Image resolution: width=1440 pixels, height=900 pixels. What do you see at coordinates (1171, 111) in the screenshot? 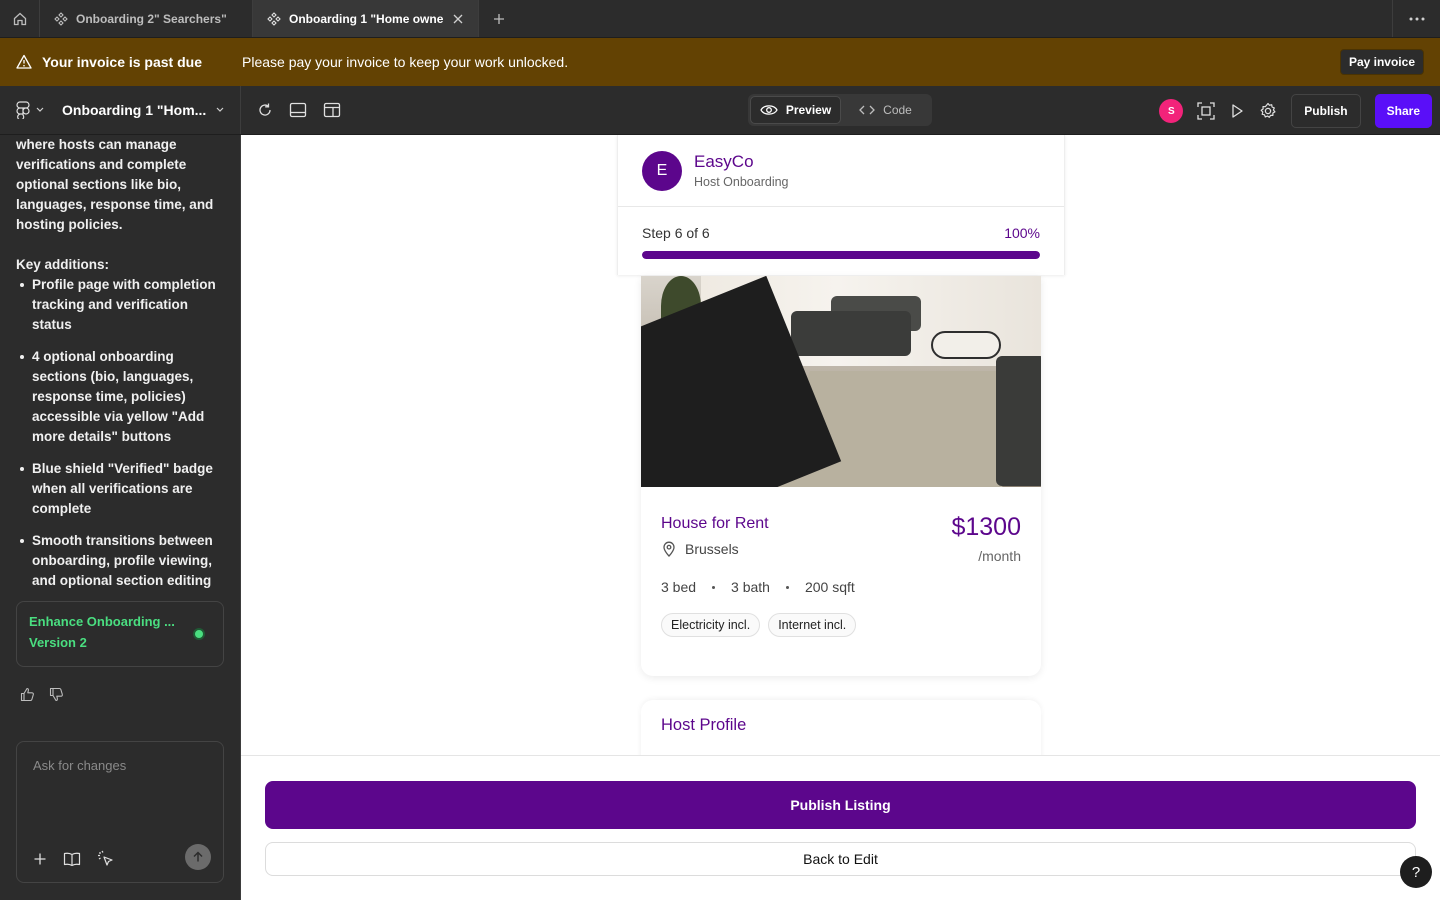
I see `avatar: S` at bounding box center [1171, 111].